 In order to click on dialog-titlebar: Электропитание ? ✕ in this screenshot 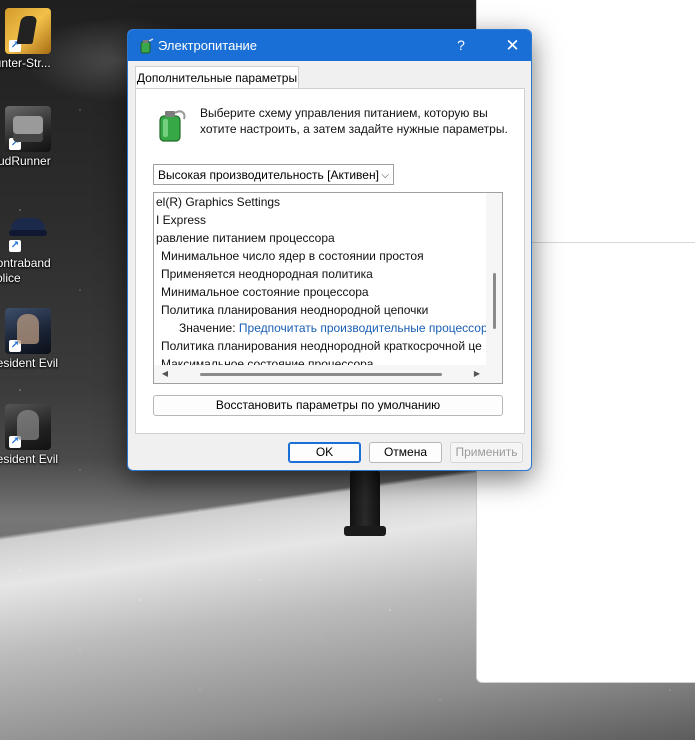, I will do `click(329, 45)`.